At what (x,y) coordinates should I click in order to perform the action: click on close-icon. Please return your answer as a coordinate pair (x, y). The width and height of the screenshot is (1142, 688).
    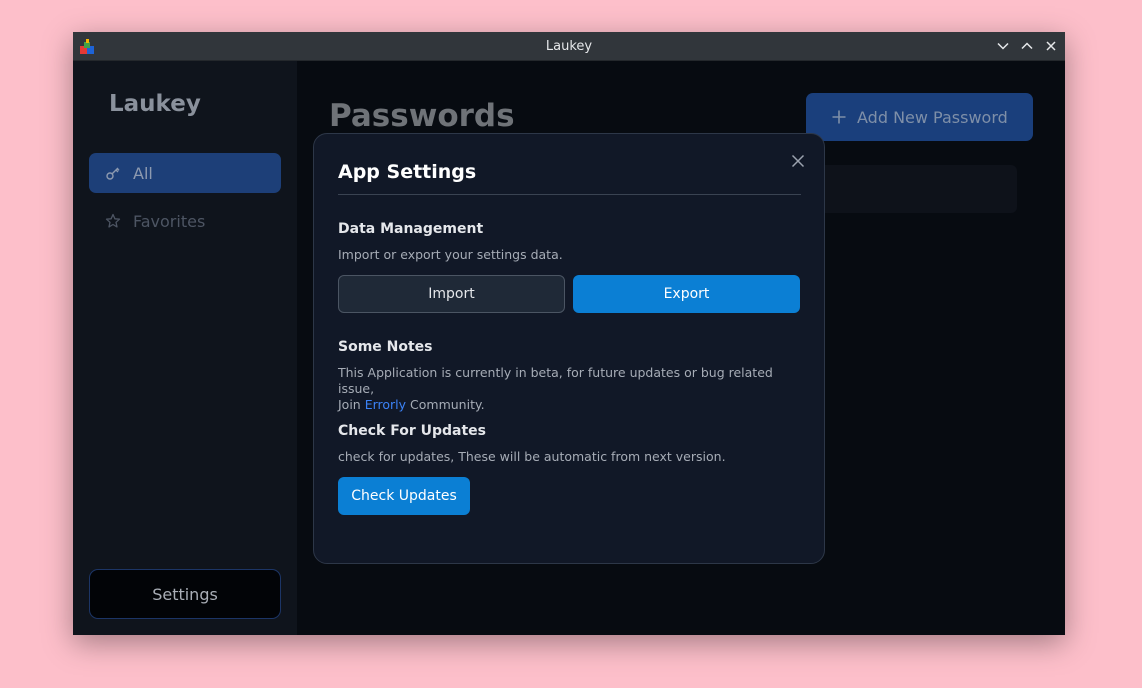
    Looking at the image, I should click on (798, 161).